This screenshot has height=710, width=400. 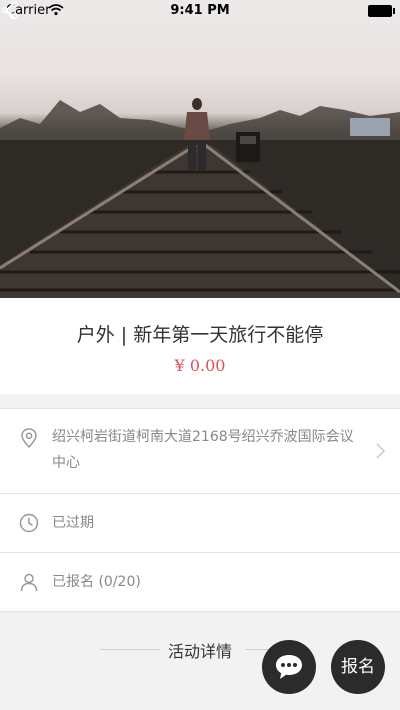 I want to click on clock: 9:41 PM, so click(x=200, y=10).